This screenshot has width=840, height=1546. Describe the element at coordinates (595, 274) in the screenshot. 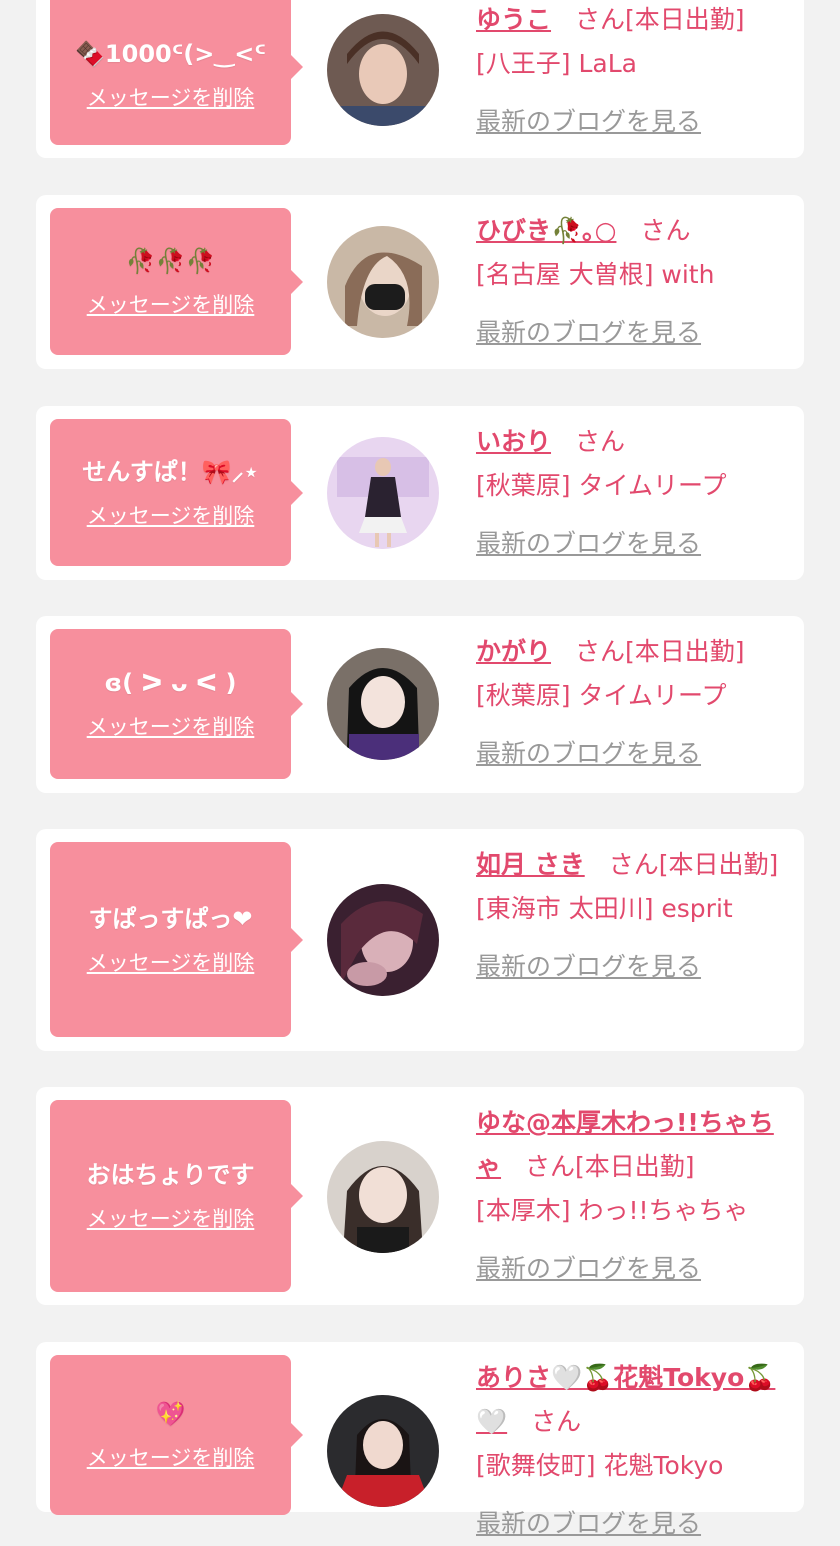

I see `shop-label: [名古屋 大曽根] with` at that location.